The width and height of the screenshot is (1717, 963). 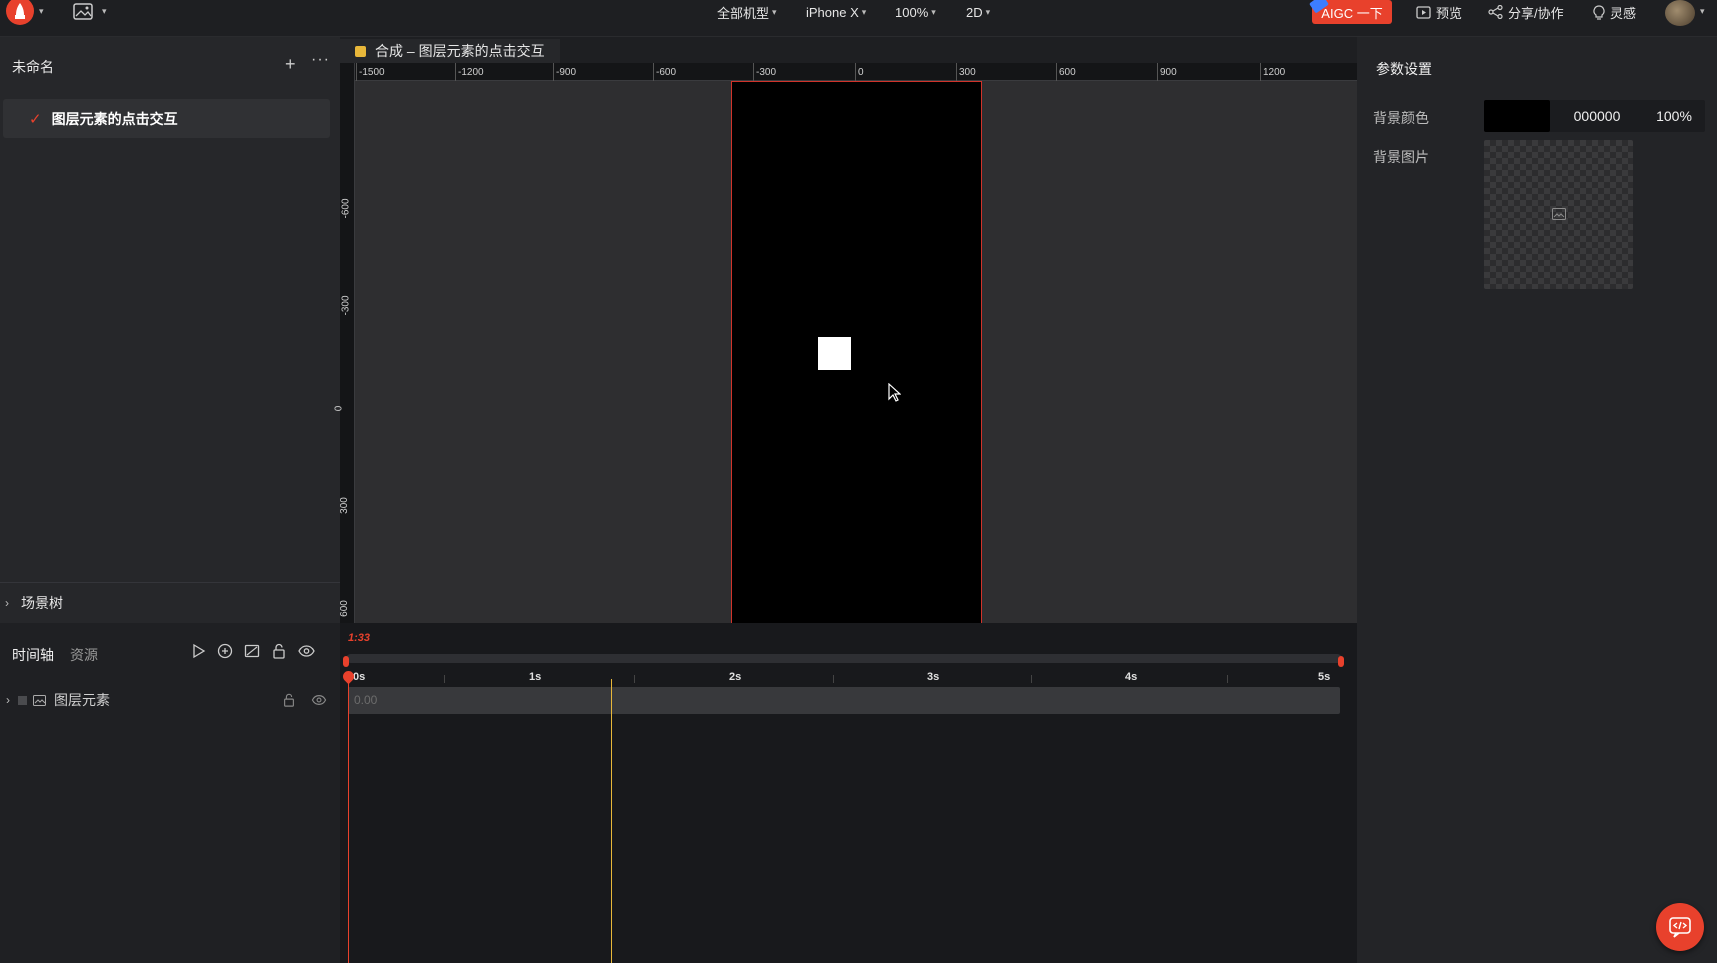 What do you see at coordinates (1597, 116) in the screenshot?
I see `bg-color-hex-input: 000000` at bounding box center [1597, 116].